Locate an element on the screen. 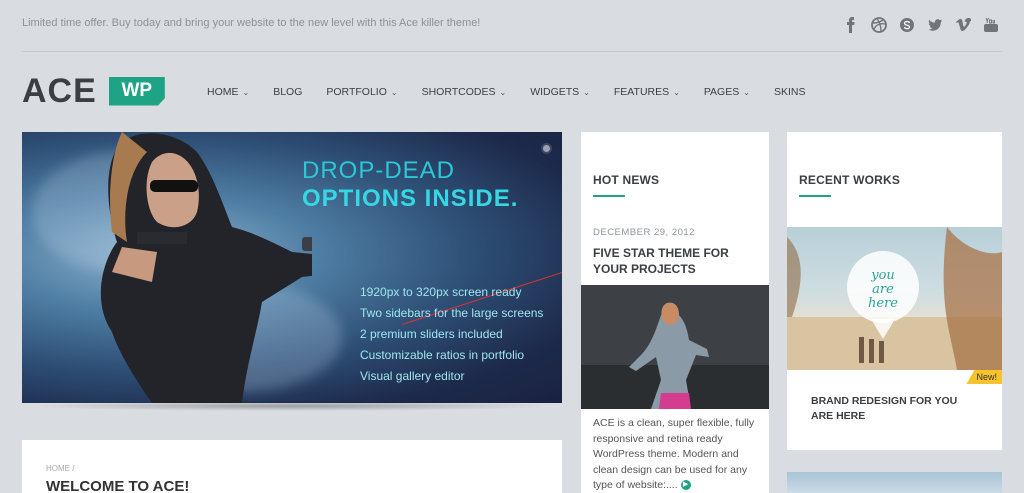 The width and height of the screenshot is (1024, 493). logo-badge: WP is located at coordinates (136, 91).